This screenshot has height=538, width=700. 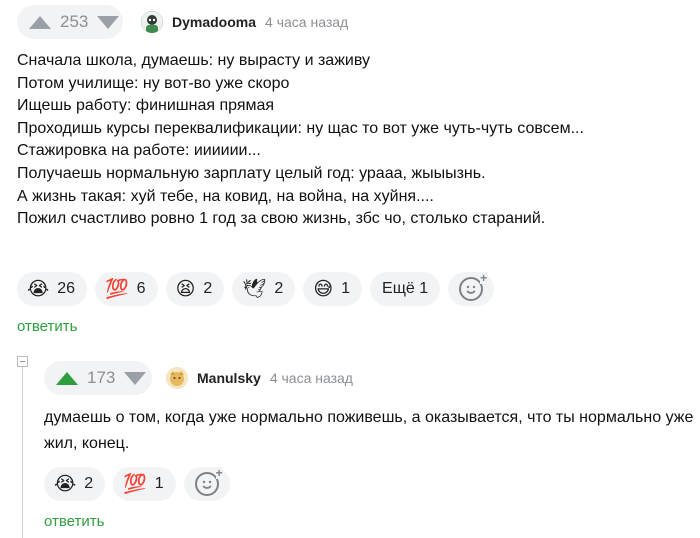 What do you see at coordinates (74, 21) in the screenshot?
I see `rating-value: 253` at bounding box center [74, 21].